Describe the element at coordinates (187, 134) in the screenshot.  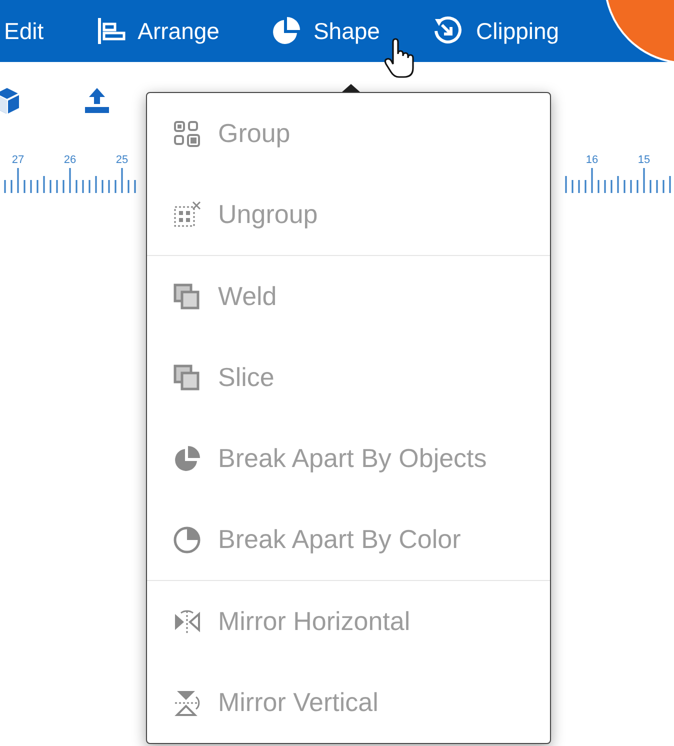
I see `group-icon` at that location.